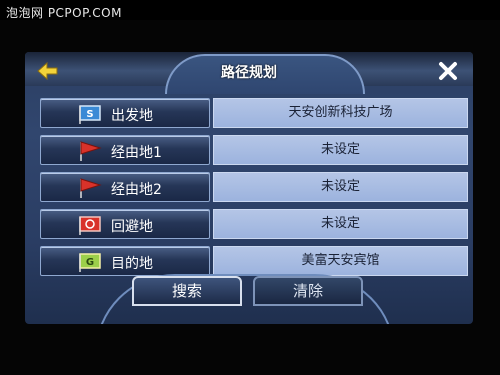 The width and height of the screenshot is (500, 375). Describe the element at coordinates (64, 13) in the screenshot. I see `watermark: 泡泡网 PCPOP.COM` at that location.